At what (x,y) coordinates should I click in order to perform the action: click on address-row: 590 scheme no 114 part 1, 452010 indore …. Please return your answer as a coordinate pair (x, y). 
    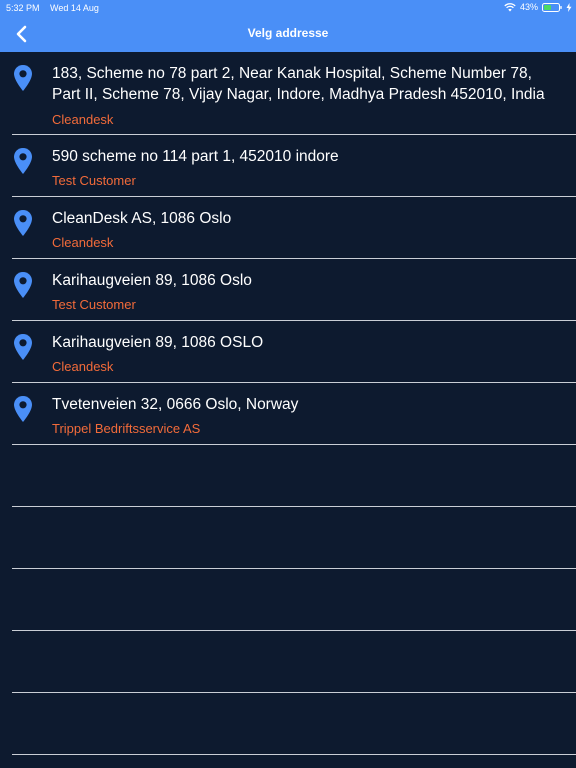
    Looking at the image, I should click on (294, 166).